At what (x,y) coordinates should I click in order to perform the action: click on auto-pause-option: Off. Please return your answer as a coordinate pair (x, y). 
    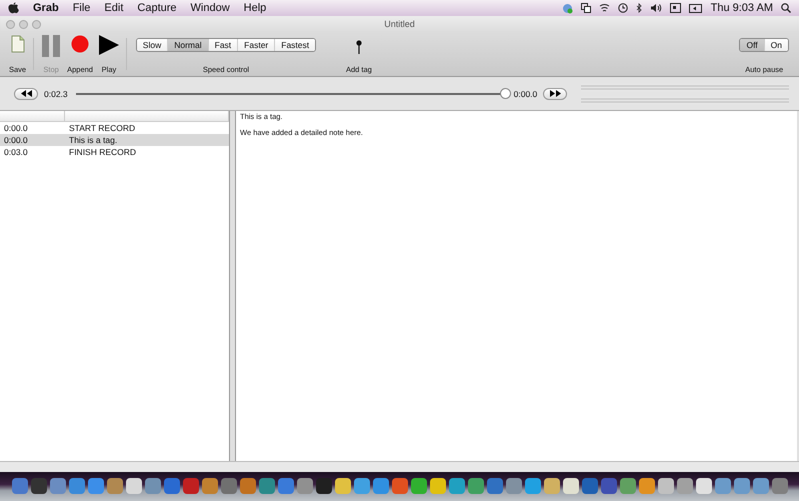
    Looking at the image, I should click on (752, 45).